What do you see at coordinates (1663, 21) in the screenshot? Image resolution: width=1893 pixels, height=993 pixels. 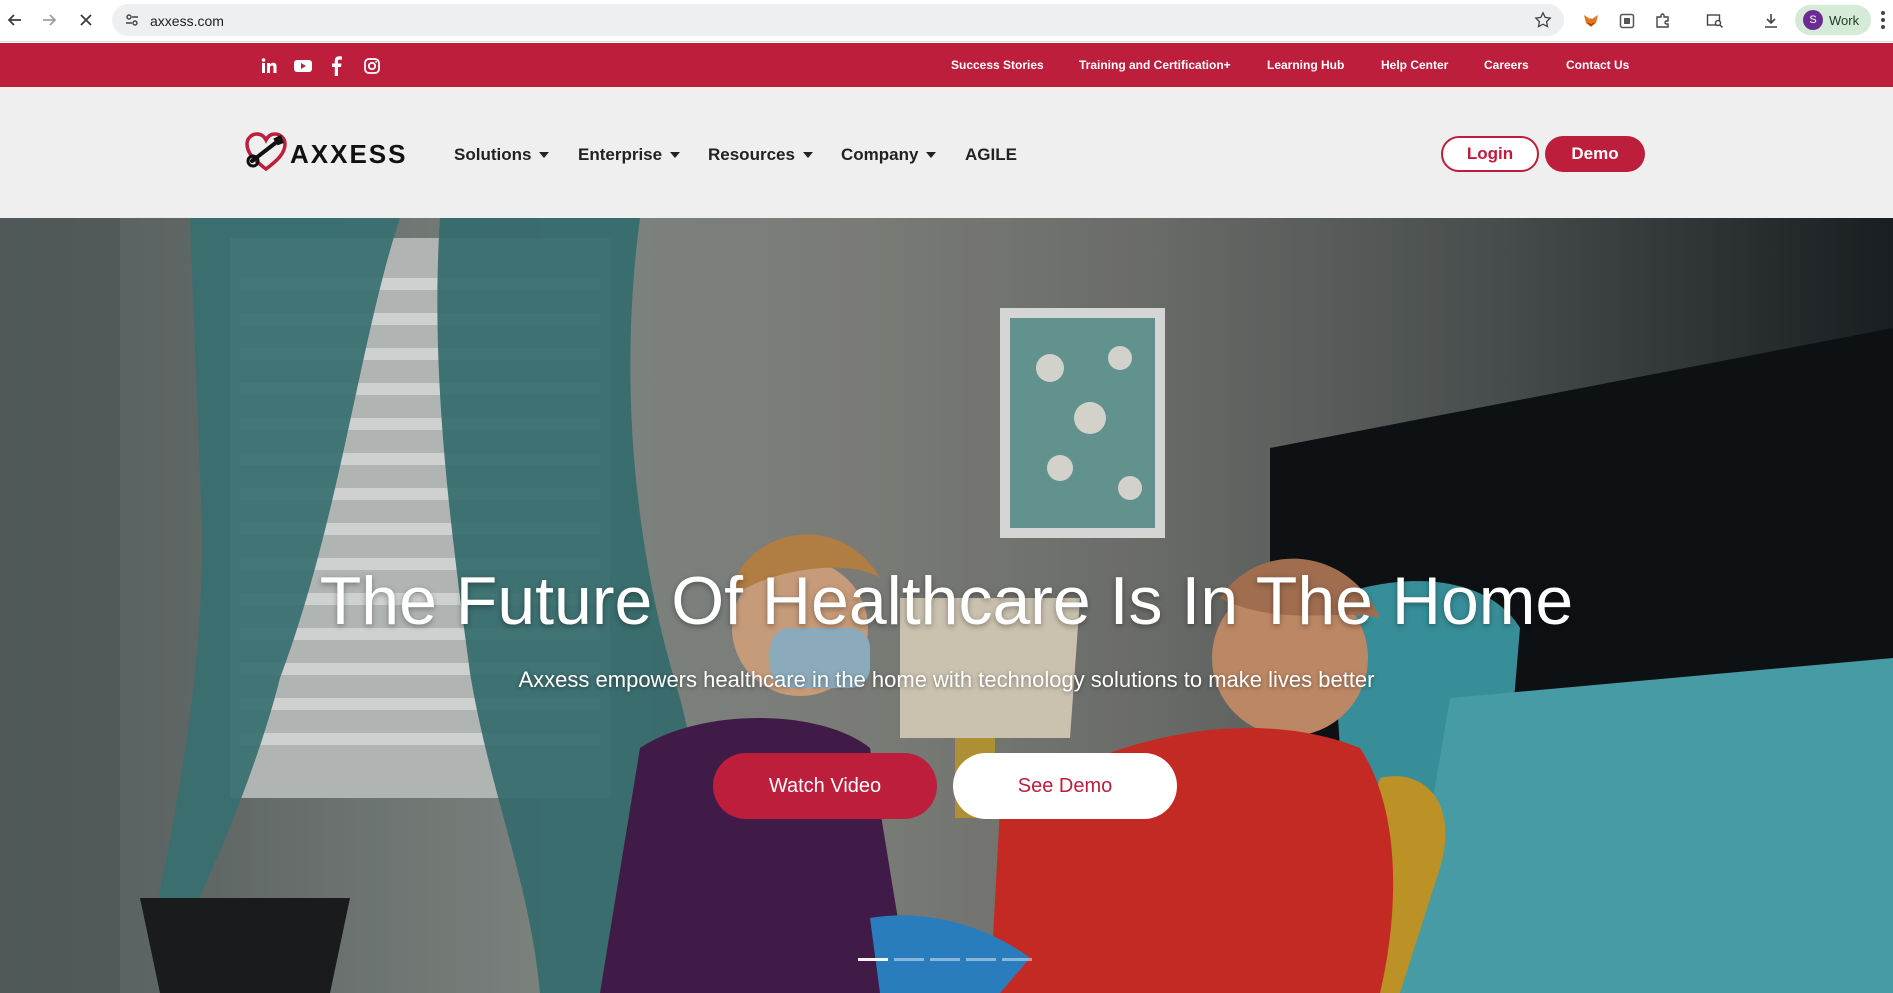 I see `puzzle-extensions-icon` at bounding box center [1663, 21].